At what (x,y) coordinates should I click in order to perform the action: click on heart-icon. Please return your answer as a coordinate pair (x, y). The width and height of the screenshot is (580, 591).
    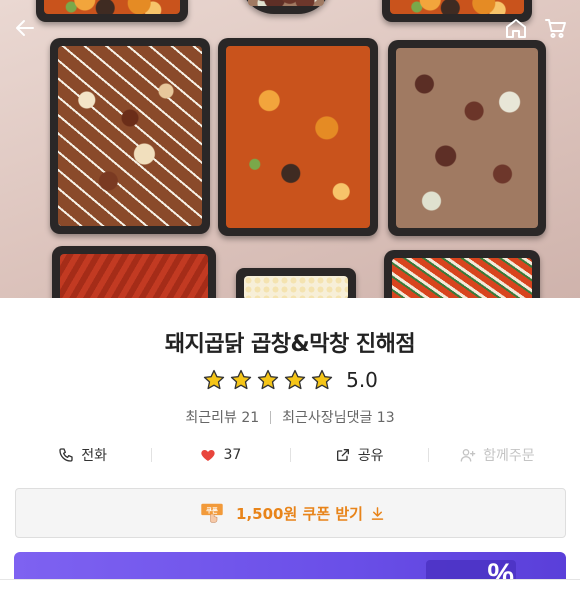
    Looking at the image, I should click on (208, 455).